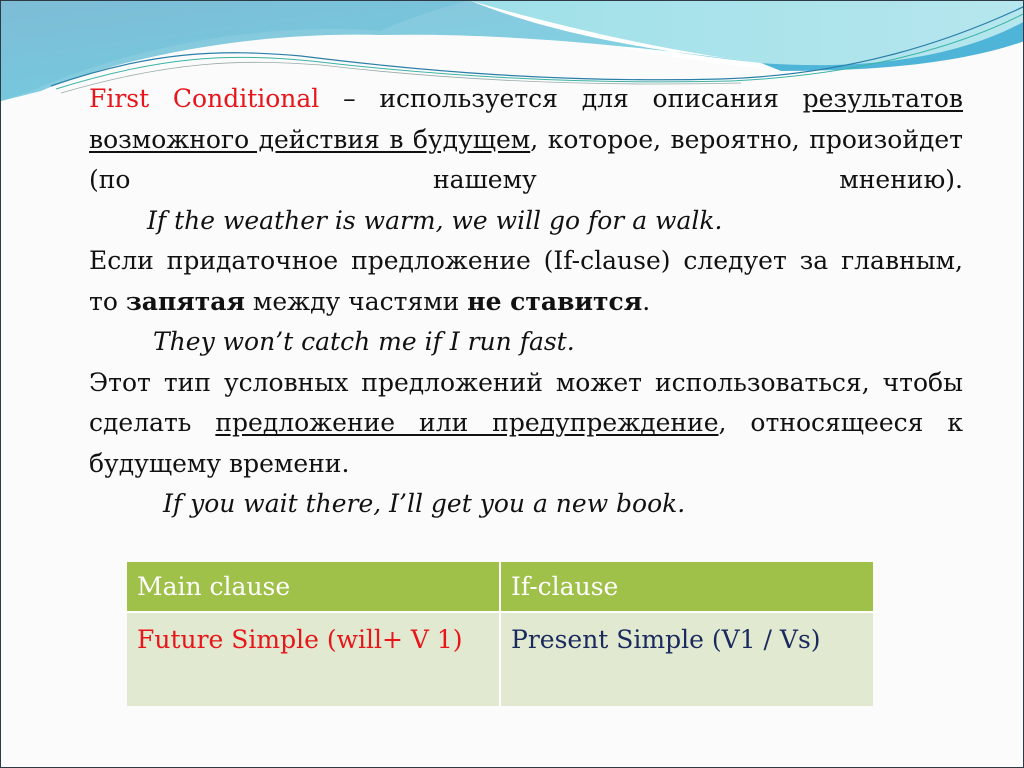  I want to click on bold-not-placed: не ставится, so click(555, 301).